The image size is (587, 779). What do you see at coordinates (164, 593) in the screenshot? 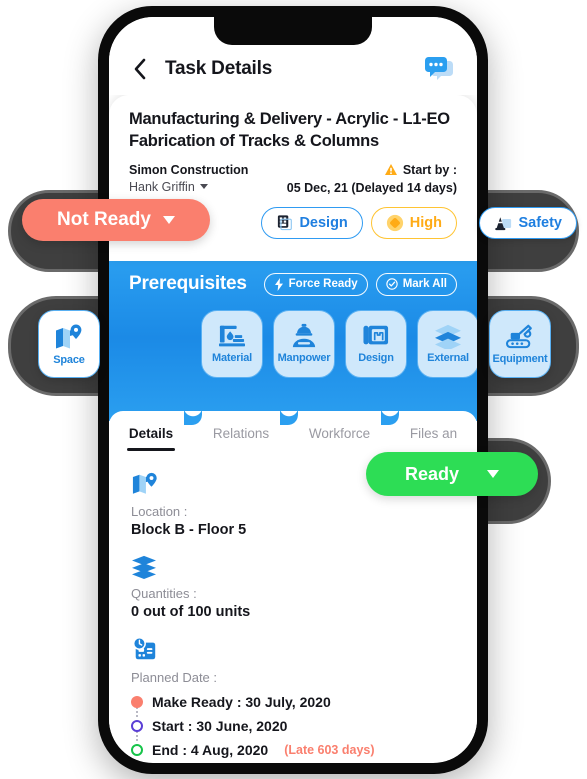
I see `quantities-label: Quantities :` at bounding box center [164, 593].